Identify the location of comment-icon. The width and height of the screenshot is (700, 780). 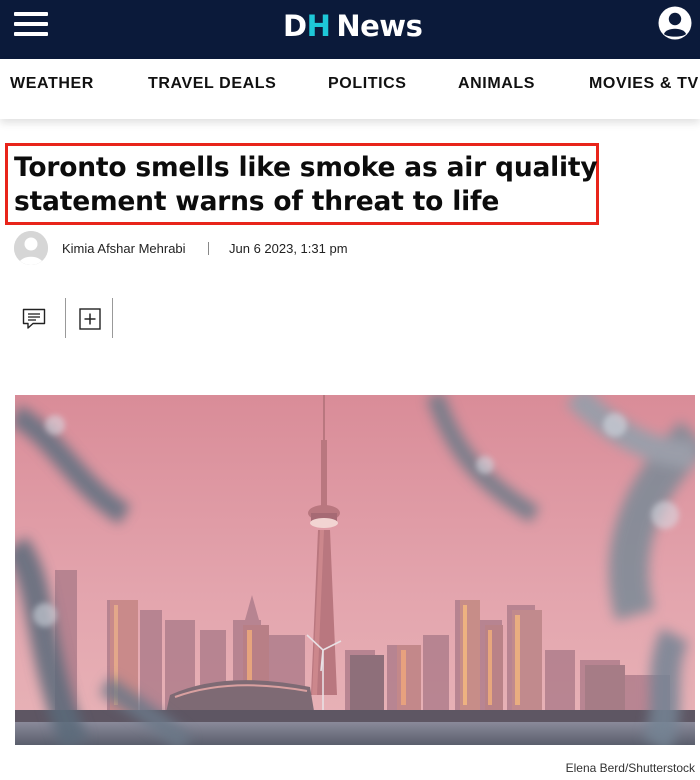
(34, 319).